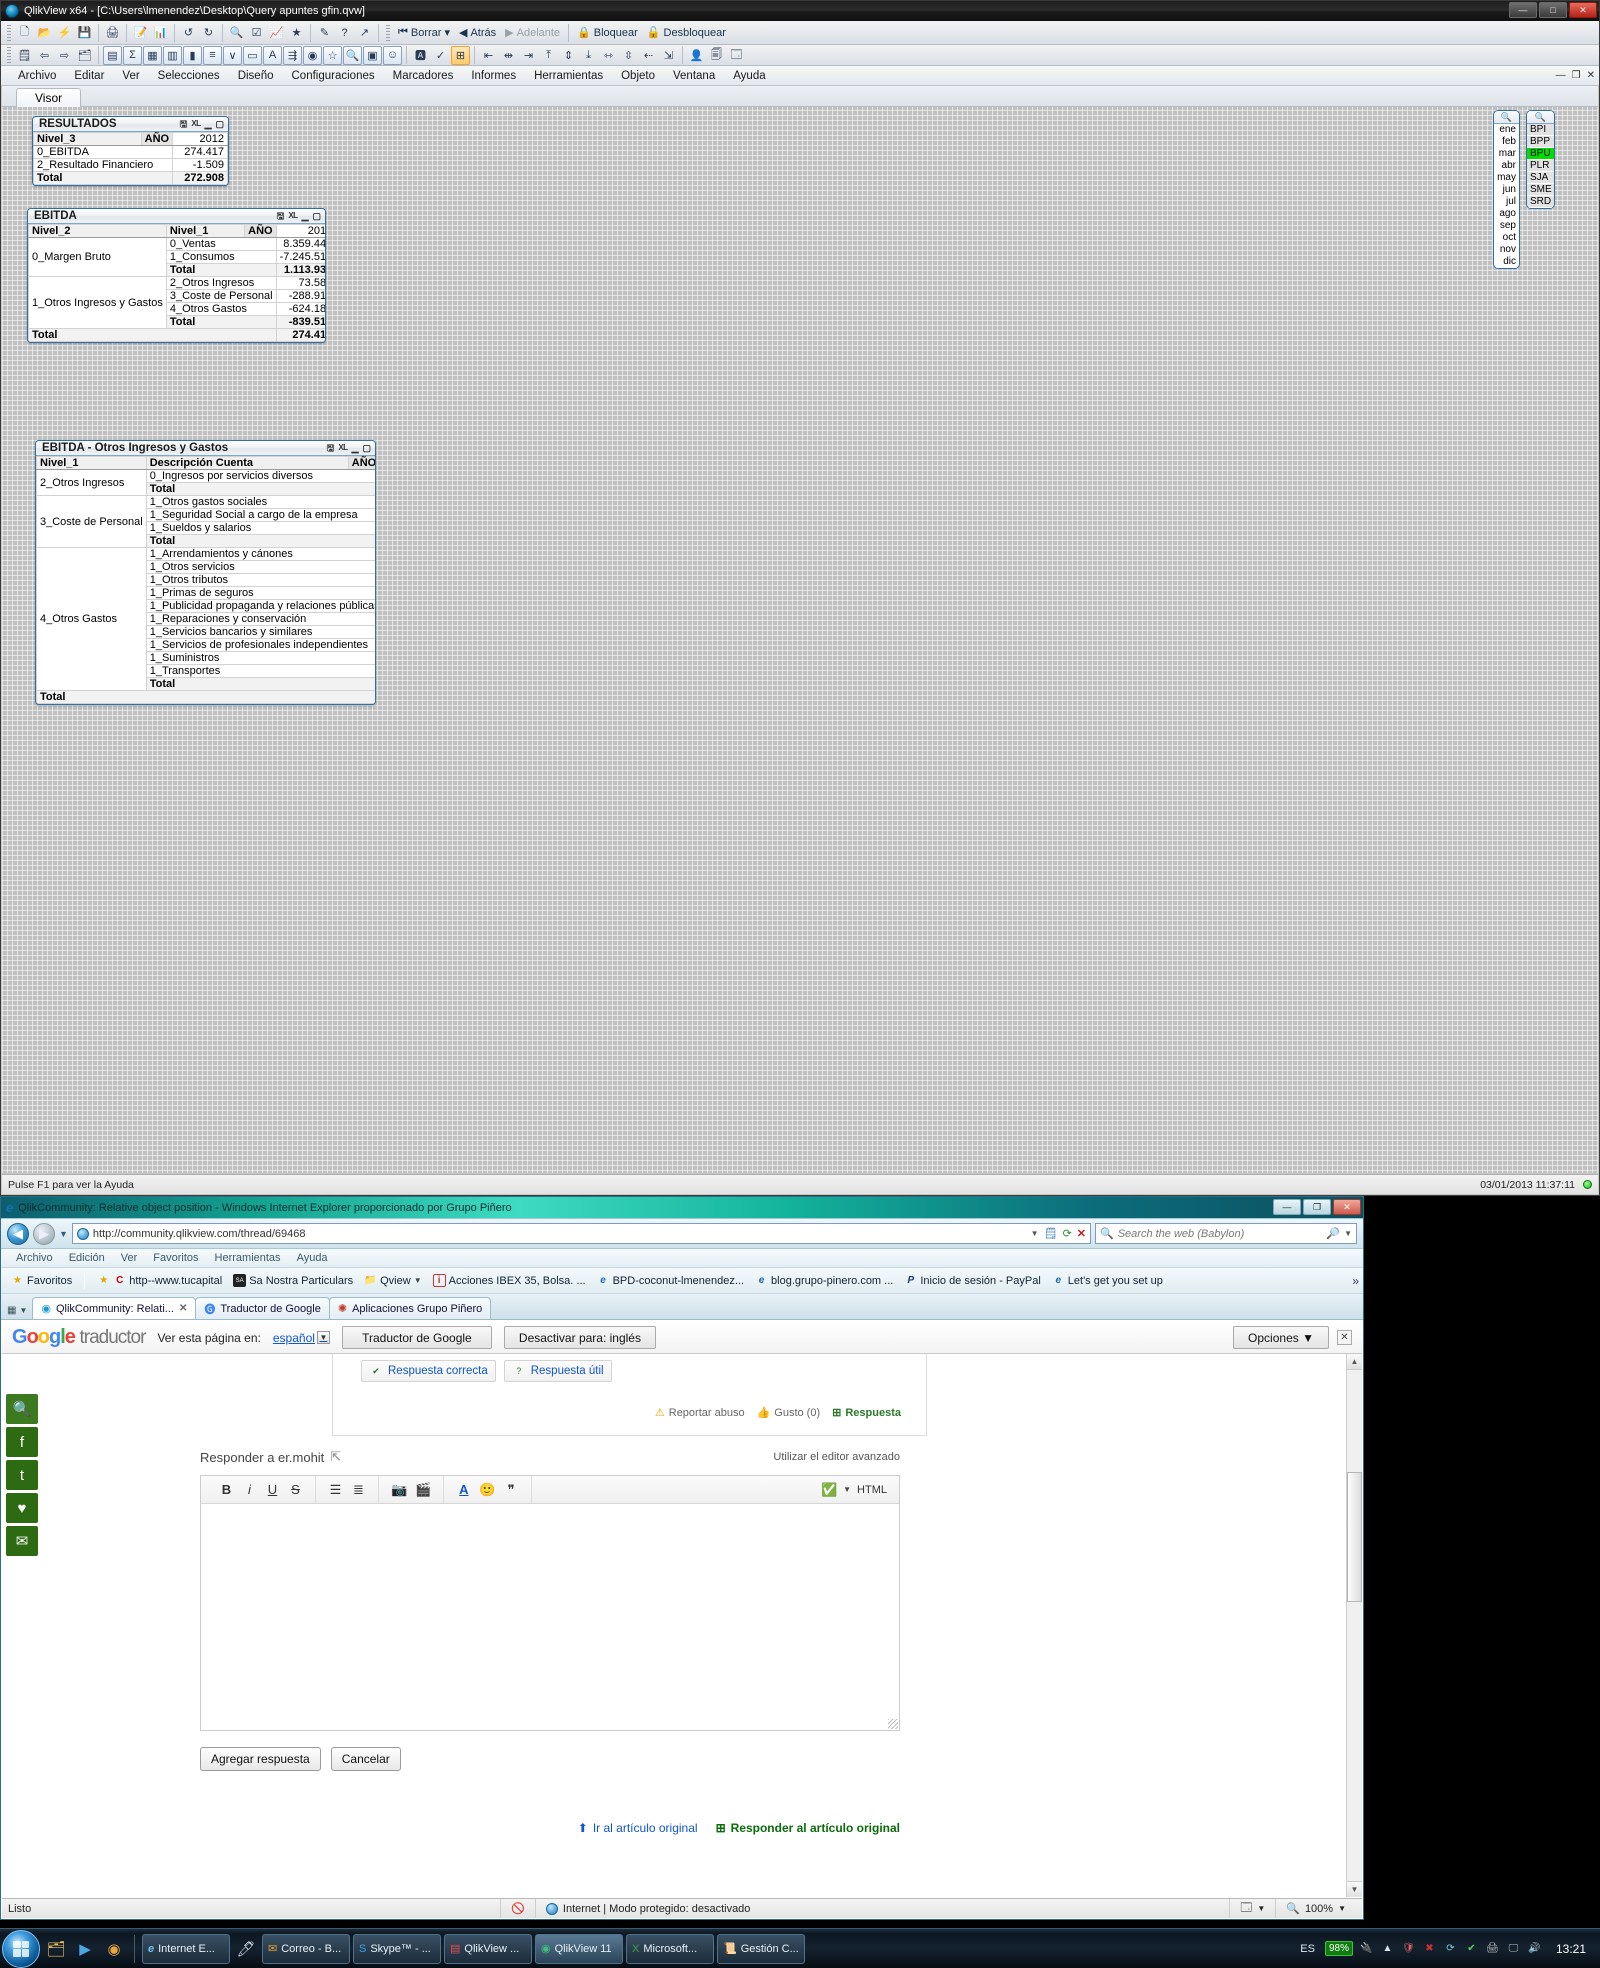  Describe the element at coordinates (1355, 1281) in the screenshot. I see `favorites-overflow-icon: »` at that location.